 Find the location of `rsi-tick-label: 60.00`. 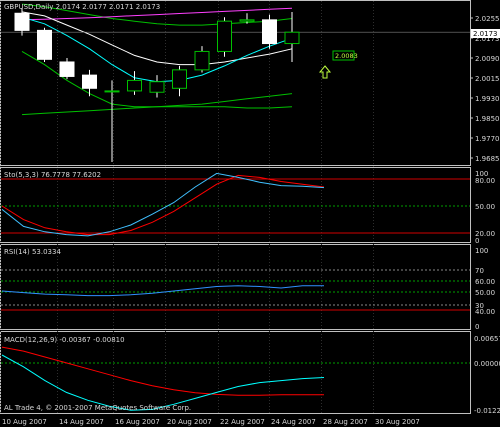

rsi-tick-label: 60.00 is located at coordinates (485, 282).